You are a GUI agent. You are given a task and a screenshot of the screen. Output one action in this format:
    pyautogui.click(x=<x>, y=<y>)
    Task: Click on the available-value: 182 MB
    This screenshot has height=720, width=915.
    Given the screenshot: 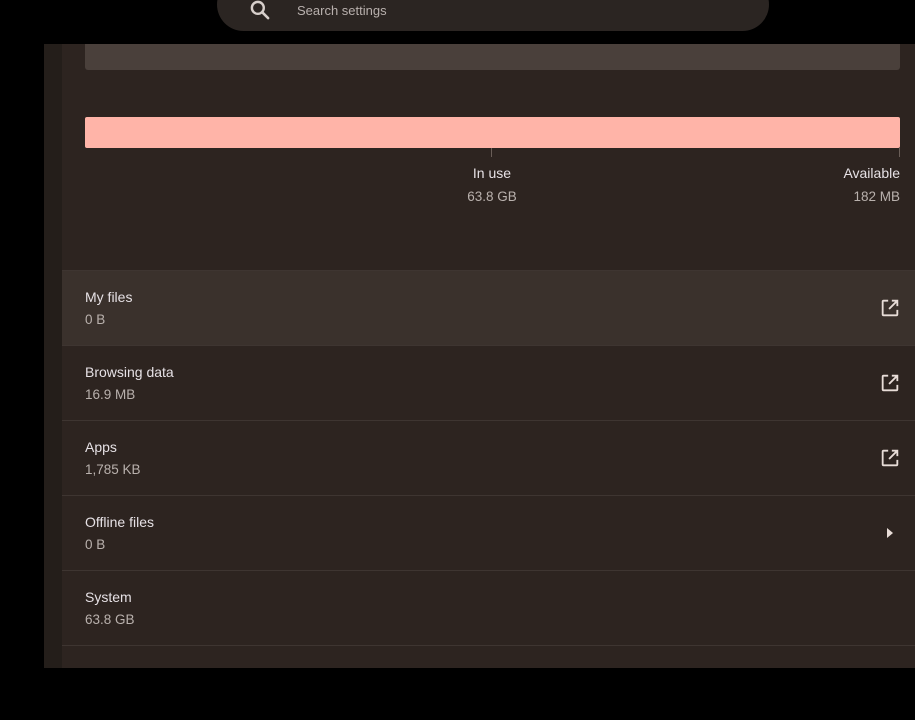 What is the action you would take?
    pyautogui.click(x=876, y=196)
    